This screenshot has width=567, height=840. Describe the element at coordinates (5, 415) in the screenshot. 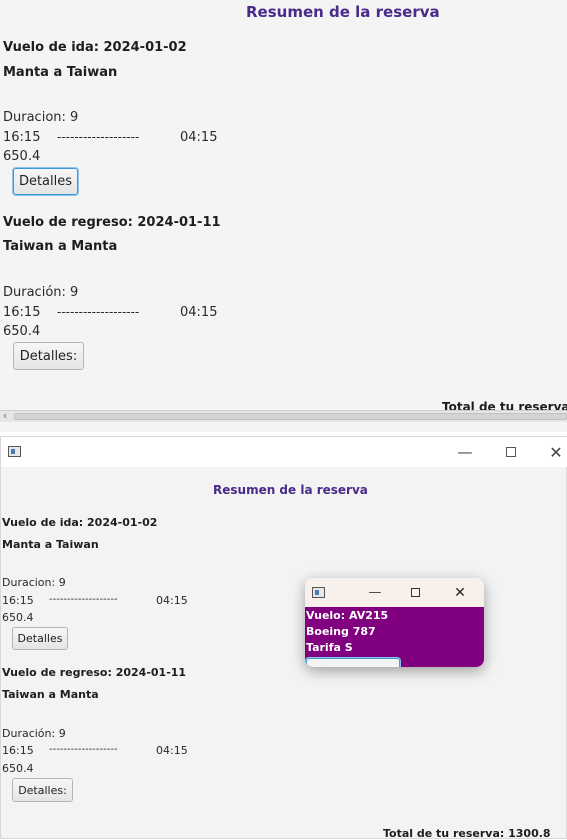

I see `scroll-left-icon: ‹` at that location.